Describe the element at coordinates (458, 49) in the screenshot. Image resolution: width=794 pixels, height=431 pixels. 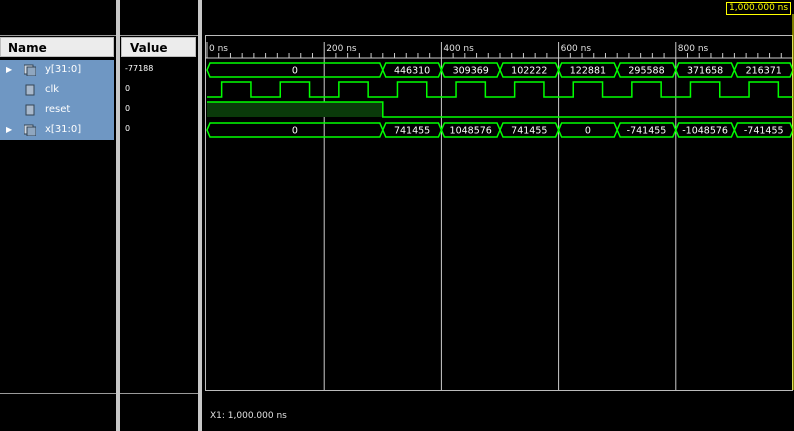
I see `ruler-label: 400 ns` at that location.